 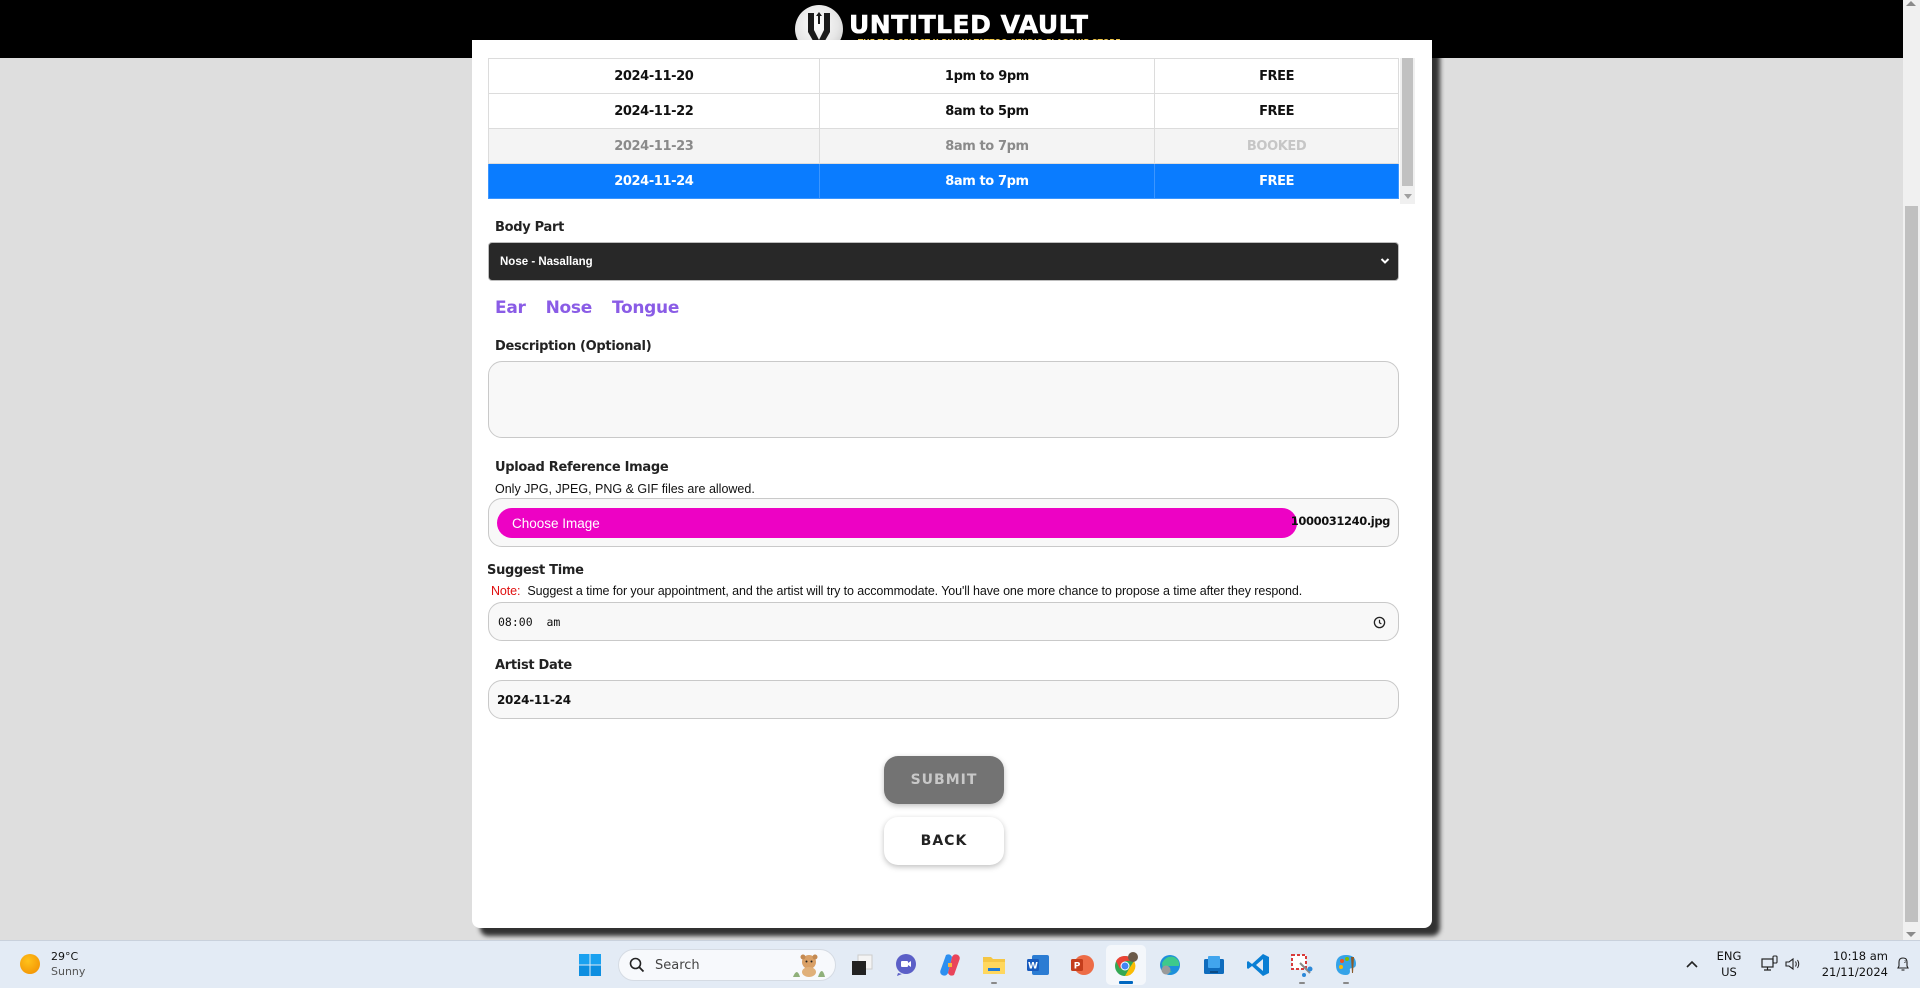 What do you see at coordinates (534, 699) in the screenshot?
I see `artist-date-value: 2024-11-24` at bounding box center [534, 699].